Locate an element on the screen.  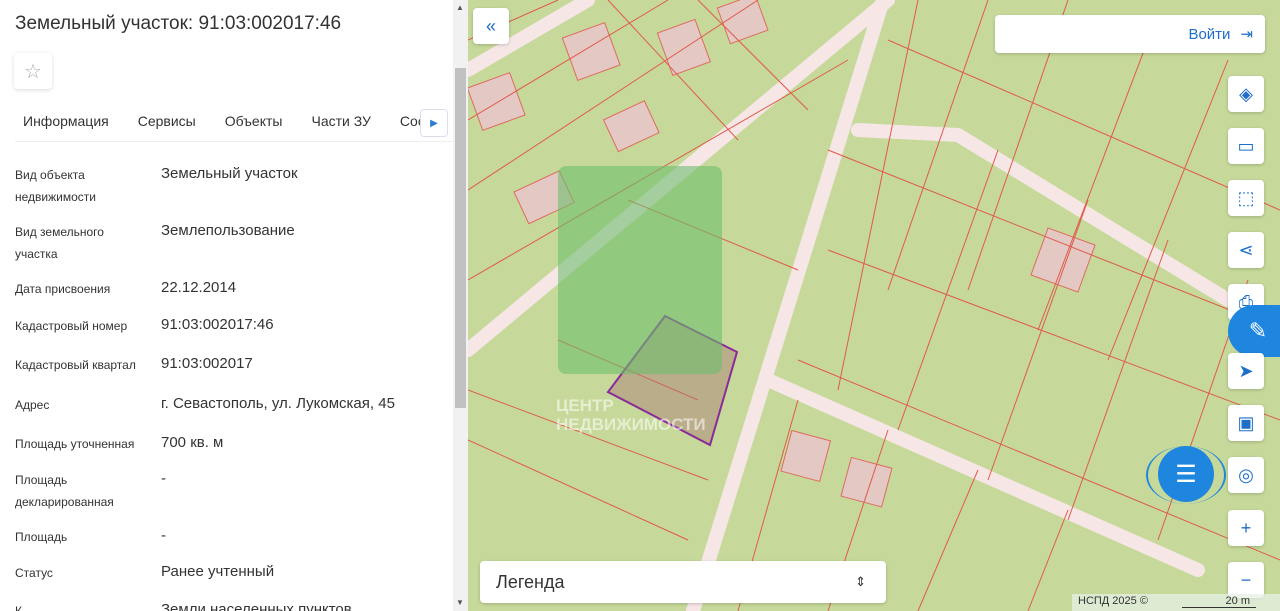
field-label: Статус is located at coordinates (34, 573).